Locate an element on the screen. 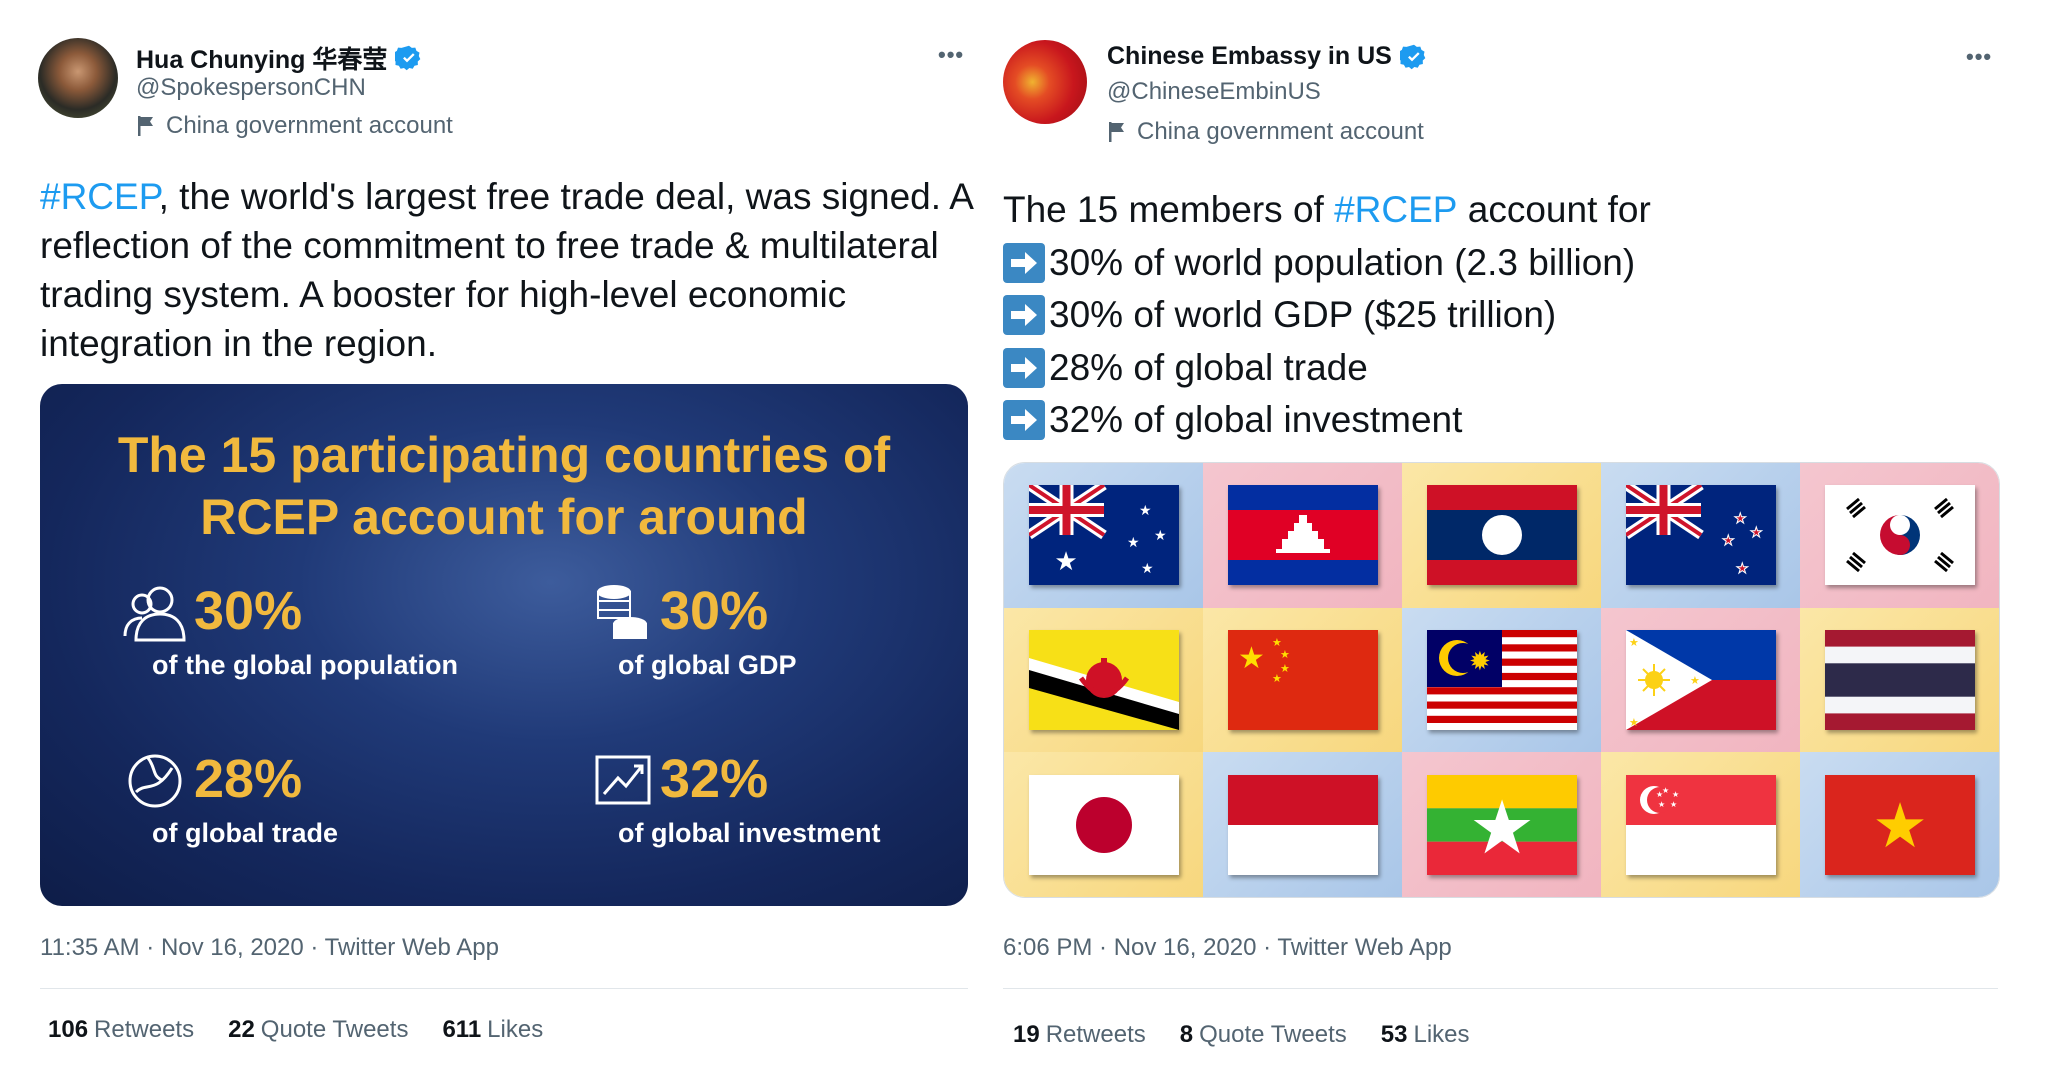 The image size is (2048, 1082). japan-flag-icon is located at coordinates (1103, 824).